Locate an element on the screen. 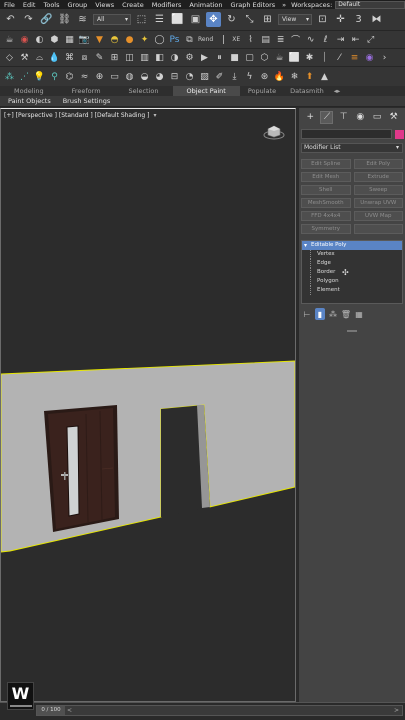  tab-datasmith: Datasmith is located at coordinates (307, 91).